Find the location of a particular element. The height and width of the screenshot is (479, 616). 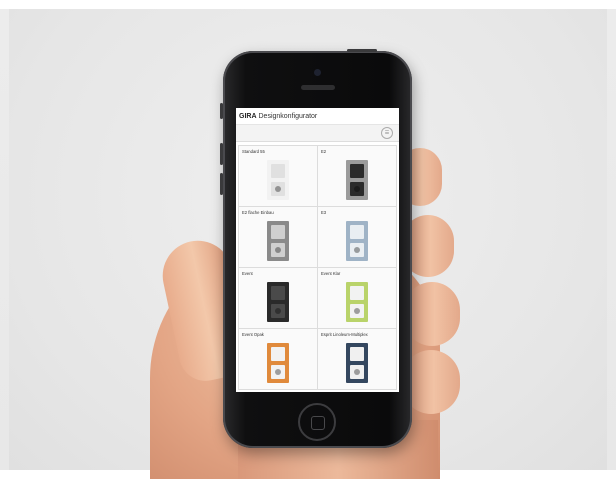

product-tile: Standard 55 is located at coordinates (278, 176).